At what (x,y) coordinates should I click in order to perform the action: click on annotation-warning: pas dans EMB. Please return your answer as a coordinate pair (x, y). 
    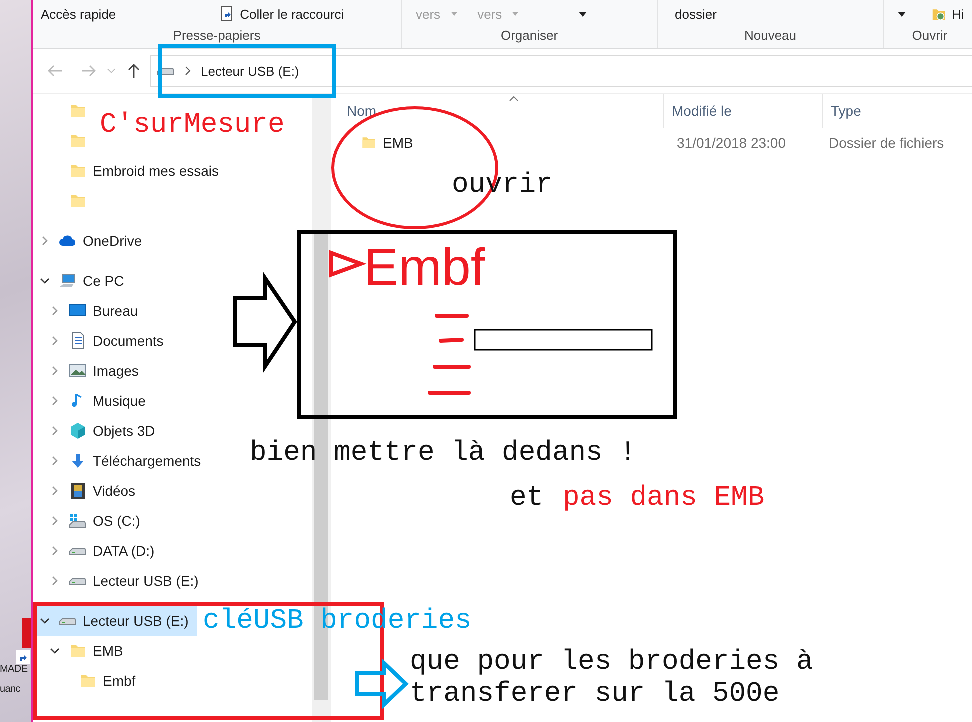
    Looking at the image, I should click on (664, 499).